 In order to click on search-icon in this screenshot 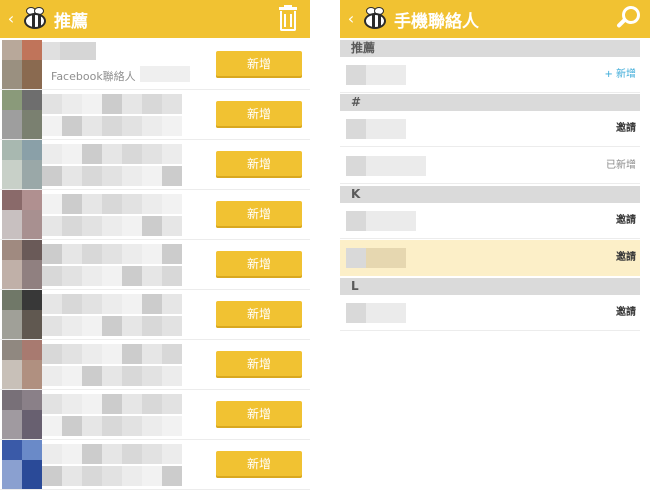, I will do `click(628, 19)`.